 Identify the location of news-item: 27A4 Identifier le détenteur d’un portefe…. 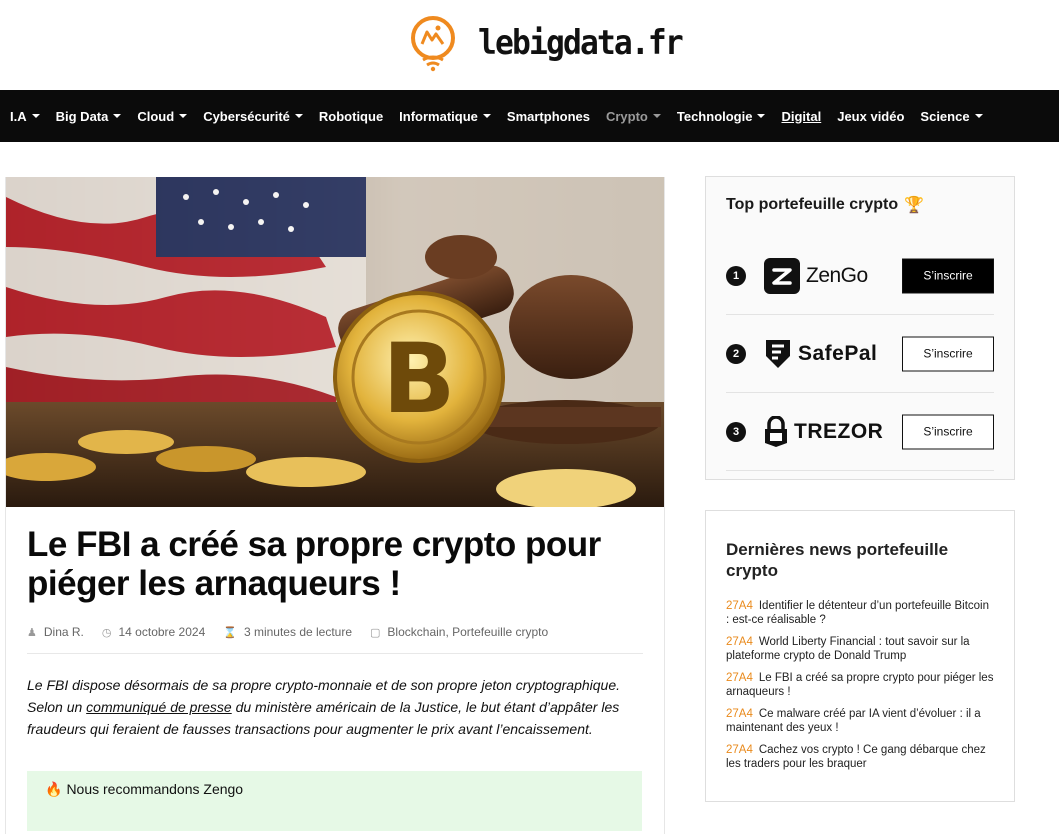
(860, 613).